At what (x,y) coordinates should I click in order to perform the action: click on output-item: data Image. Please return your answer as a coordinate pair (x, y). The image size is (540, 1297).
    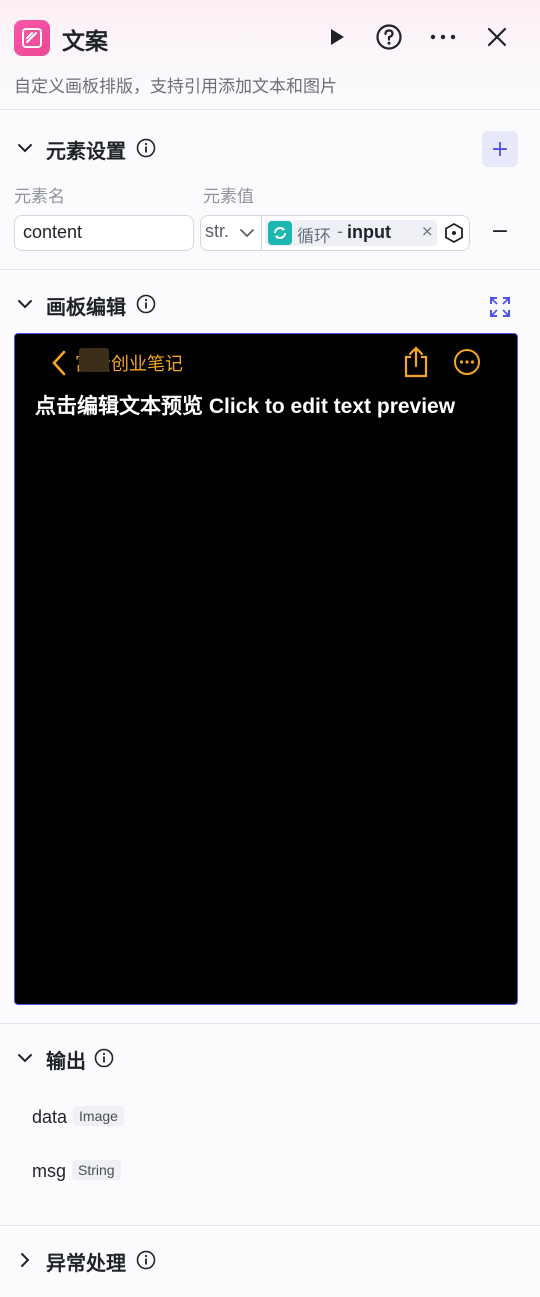
    Looking at the image, I should click on (78, 1117).